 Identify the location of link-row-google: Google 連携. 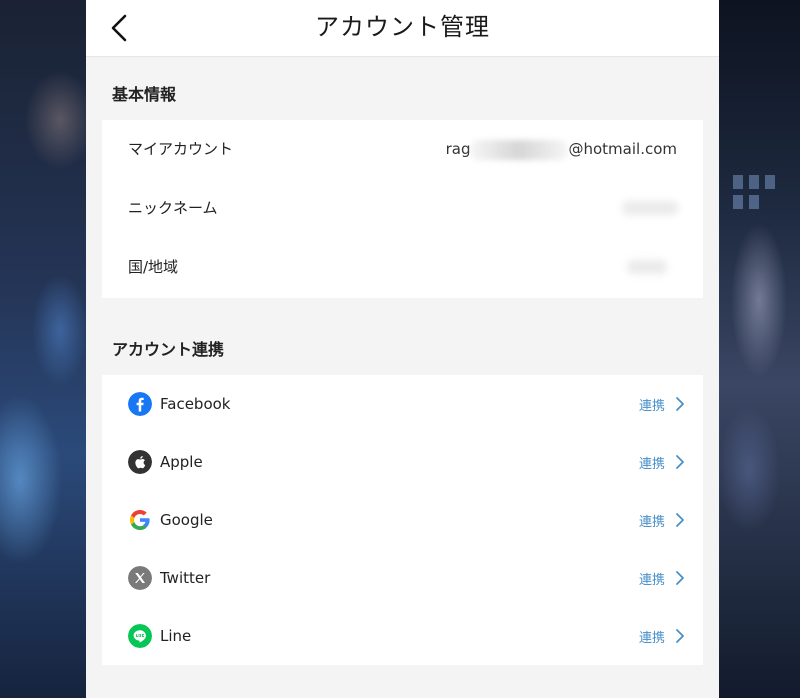
(402, 520).